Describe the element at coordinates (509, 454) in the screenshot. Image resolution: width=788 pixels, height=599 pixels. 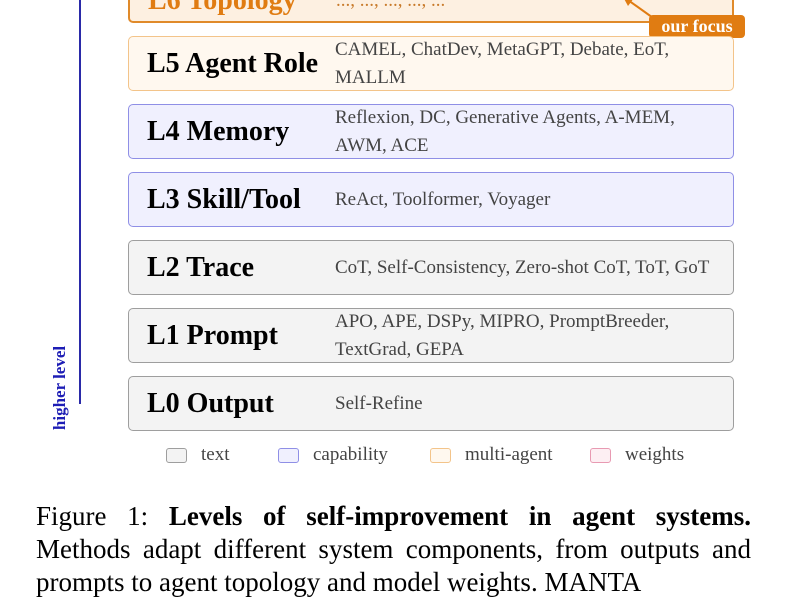
I see `legend-label-multi-agent: multi-agent` at that location.